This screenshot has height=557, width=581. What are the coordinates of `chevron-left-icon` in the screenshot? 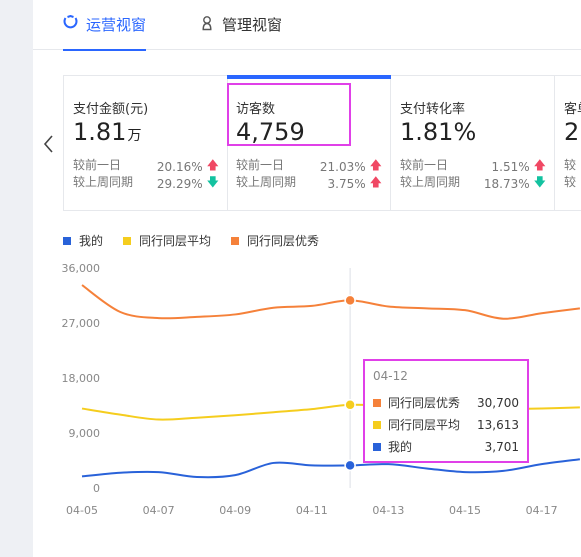 It's located at (49, 147).